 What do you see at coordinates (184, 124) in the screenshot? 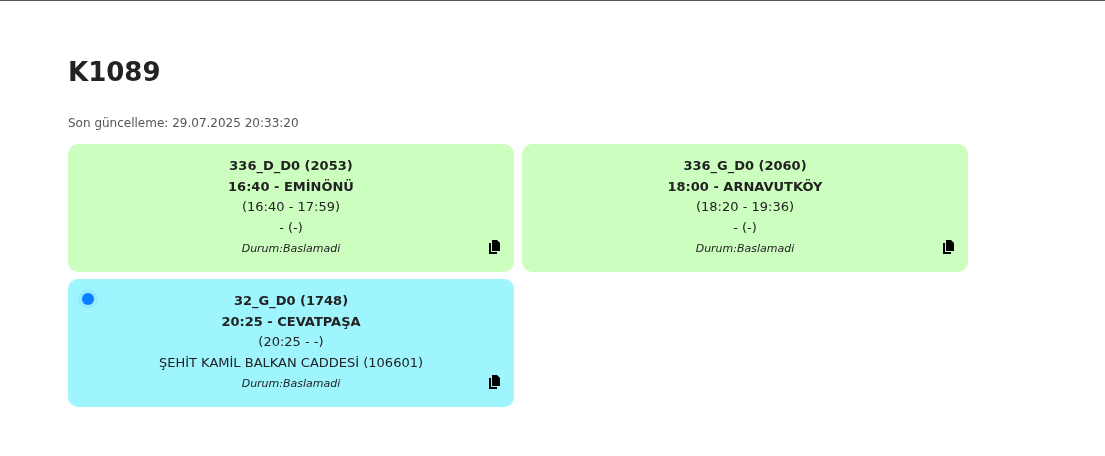
I see `last-updated-text: Son güncelleme: 29.07.2025 20:33:20` at bounding box center [184, 124].